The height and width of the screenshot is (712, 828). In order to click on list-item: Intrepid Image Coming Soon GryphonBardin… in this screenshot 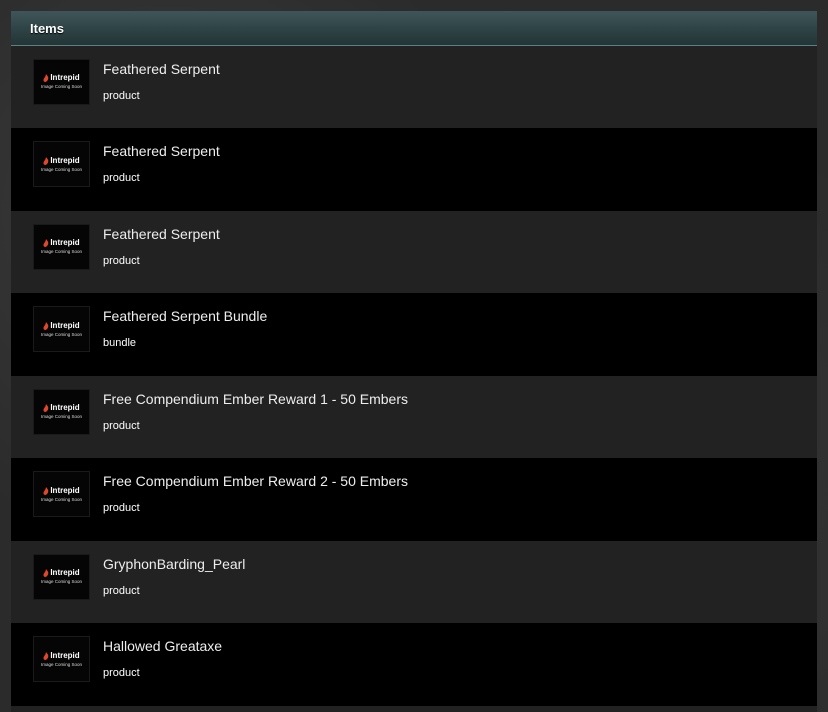, I will do `click(414, 581)`.